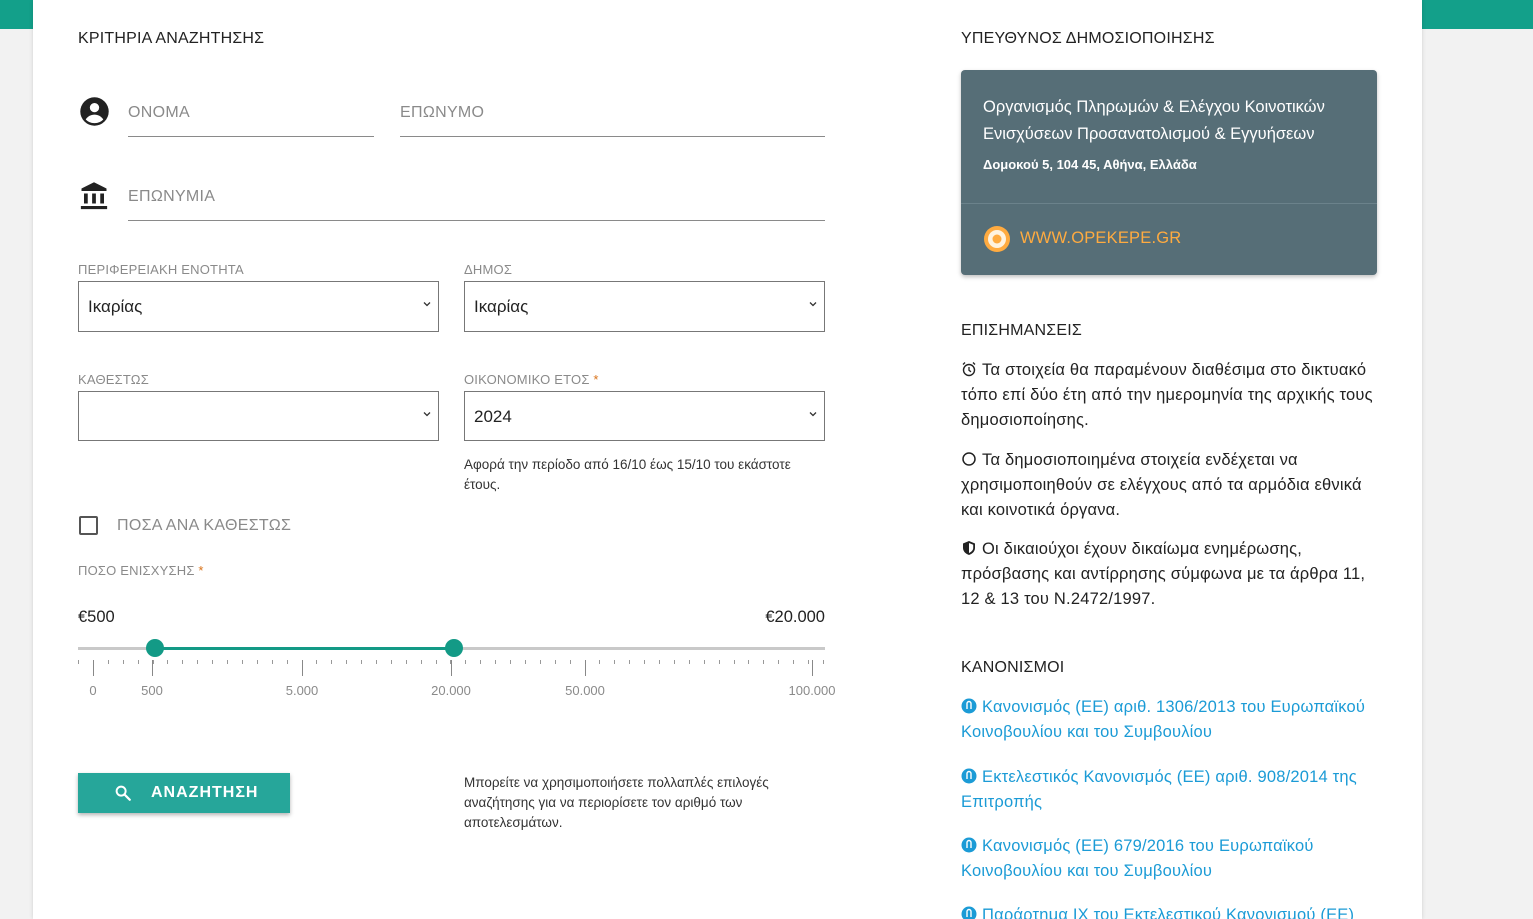 This screenshot has height=919, width=1533. I want to click on publisher-address: Δομοκού 5, 104 45, Αθήνα, Ελλάδα, so click(1090, 164).